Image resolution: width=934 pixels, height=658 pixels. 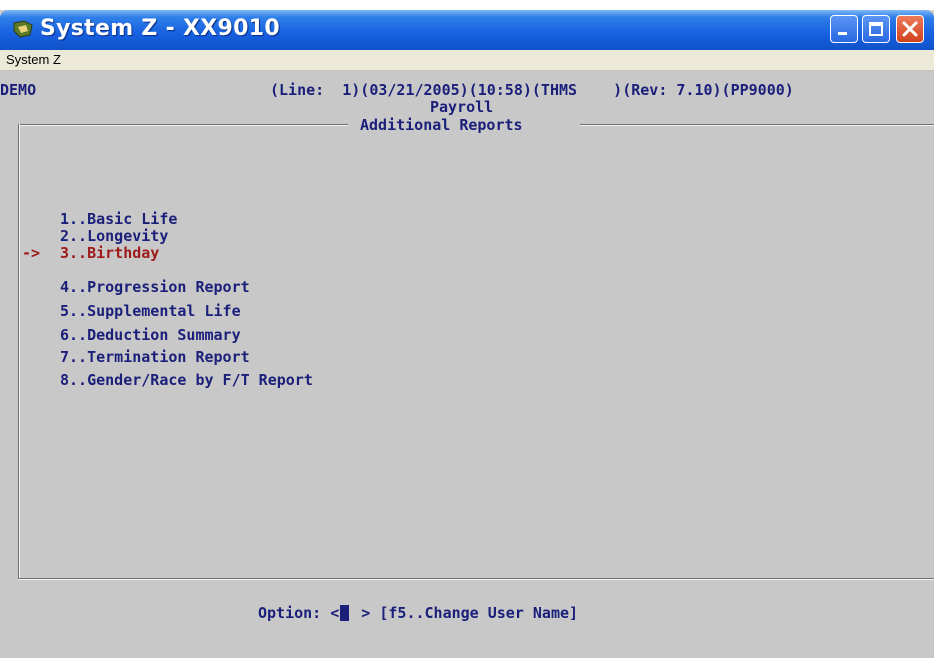 What do you see at coordinates (31, 253) in the screenshot?
I see `selection-arrow: ->` at bounding box center [31, 253].